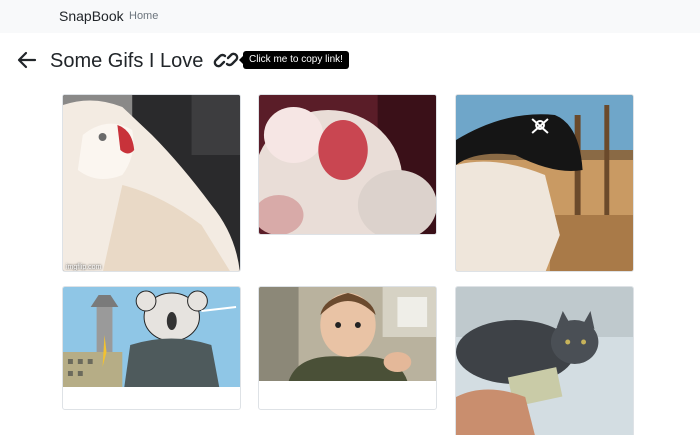 The image size is (700, 435). I want to click on navbar: SnapBook Home, so click(350, 16).